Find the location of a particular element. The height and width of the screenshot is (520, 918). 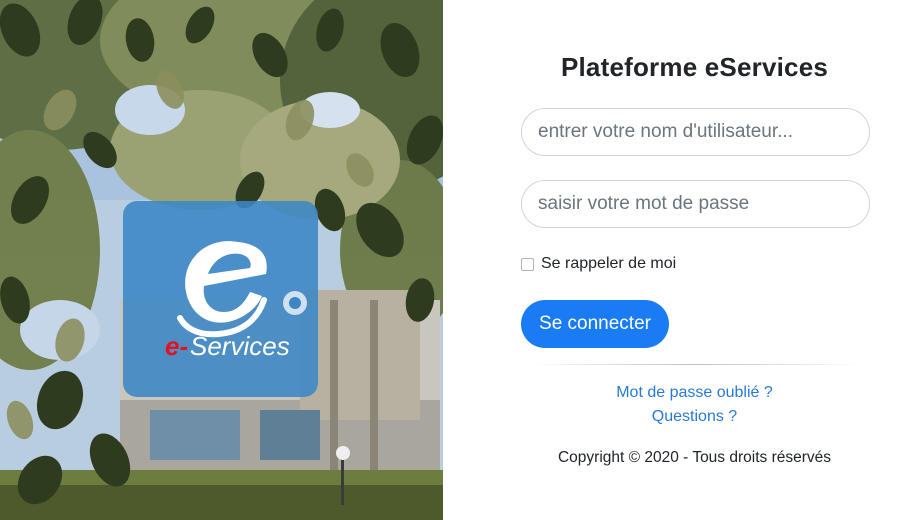

username-input is located at coordinates (695, 132).